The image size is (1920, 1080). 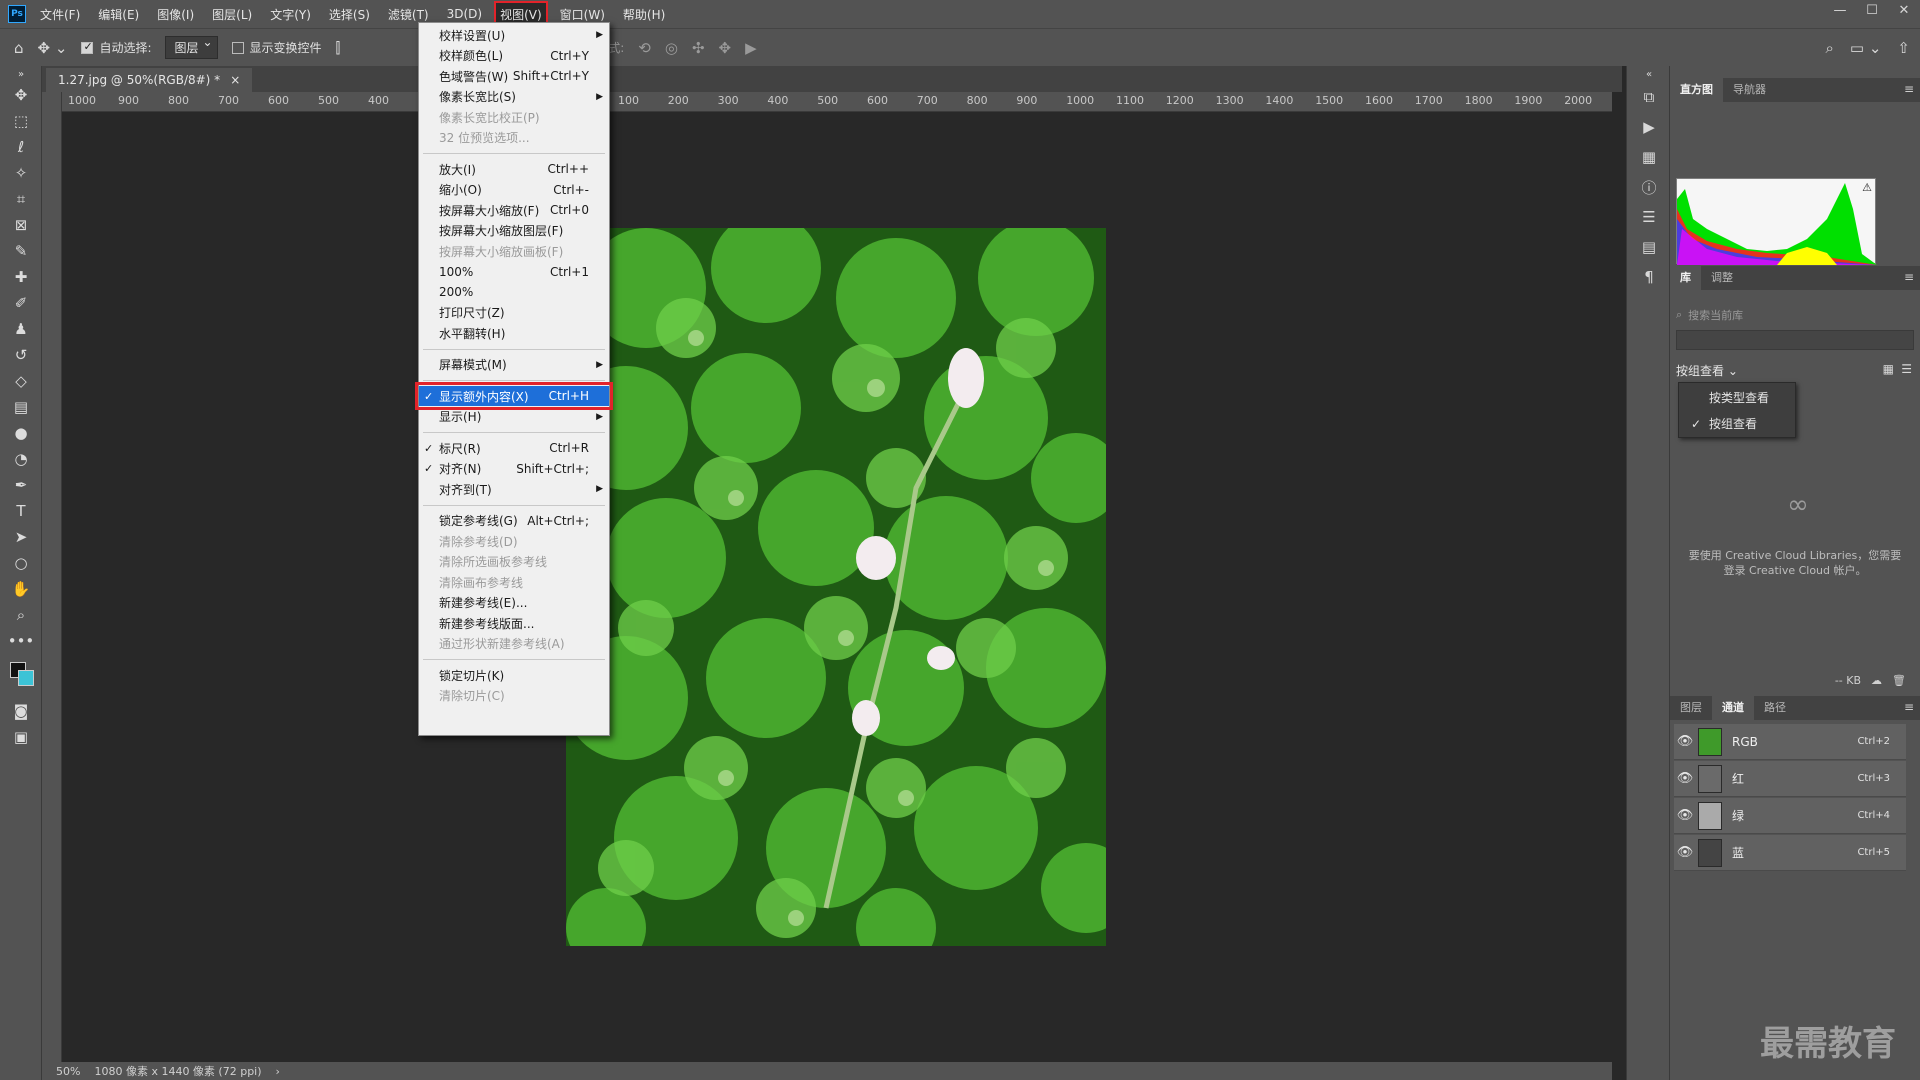 I want to click on group-view-dropdown: 按组查看 ⌄, so click(x=1707, y=370).